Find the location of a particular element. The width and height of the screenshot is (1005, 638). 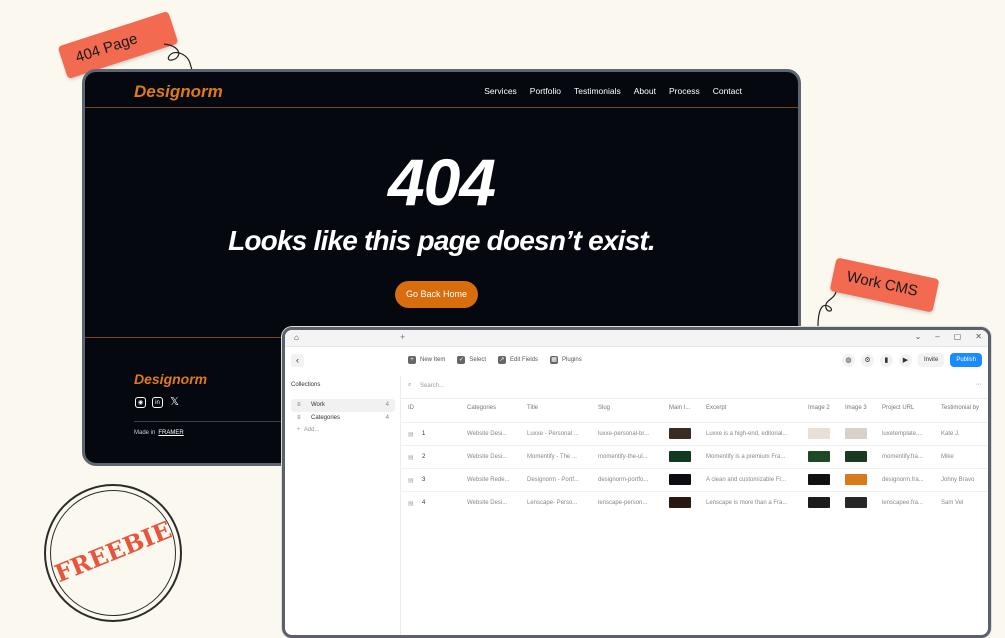

footer-logo: Designorm is located at coordinates (170, 379).